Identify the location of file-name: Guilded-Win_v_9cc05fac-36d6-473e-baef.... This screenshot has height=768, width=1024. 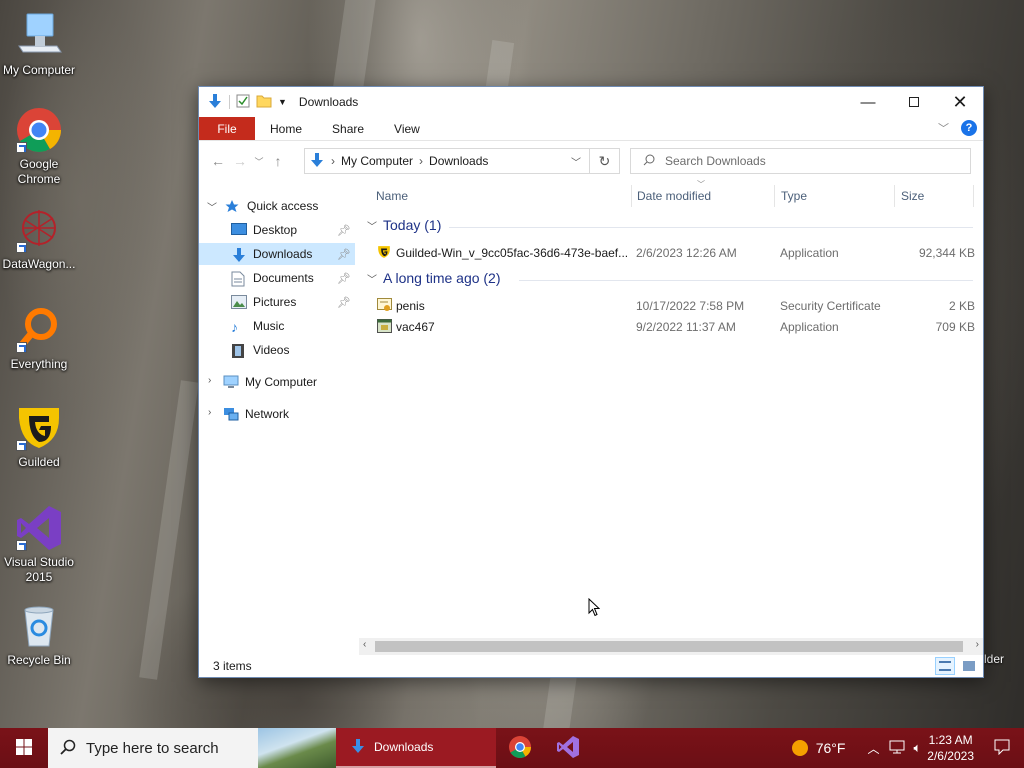
(512, 253).